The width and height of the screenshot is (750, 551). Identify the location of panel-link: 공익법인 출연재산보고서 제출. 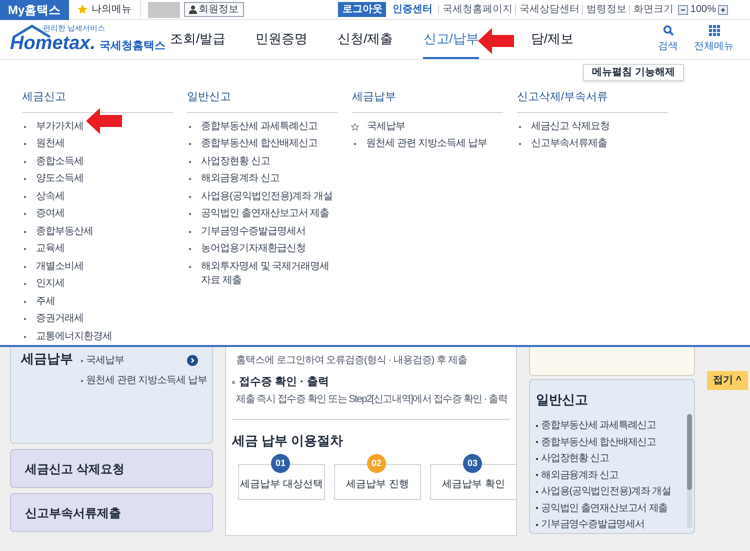
(604, 508).